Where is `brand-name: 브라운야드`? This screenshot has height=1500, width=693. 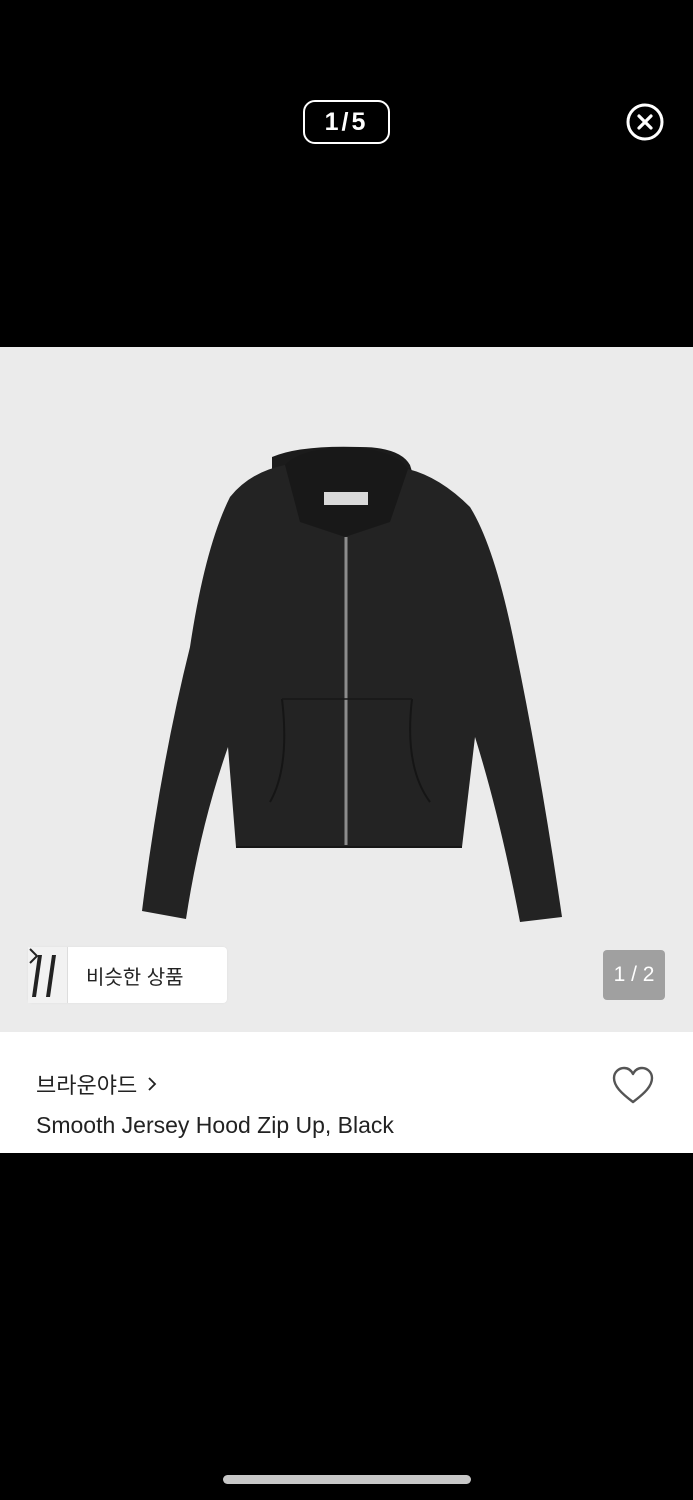 brand-name: 브라운야드 is located at coordinates (87, 1085).